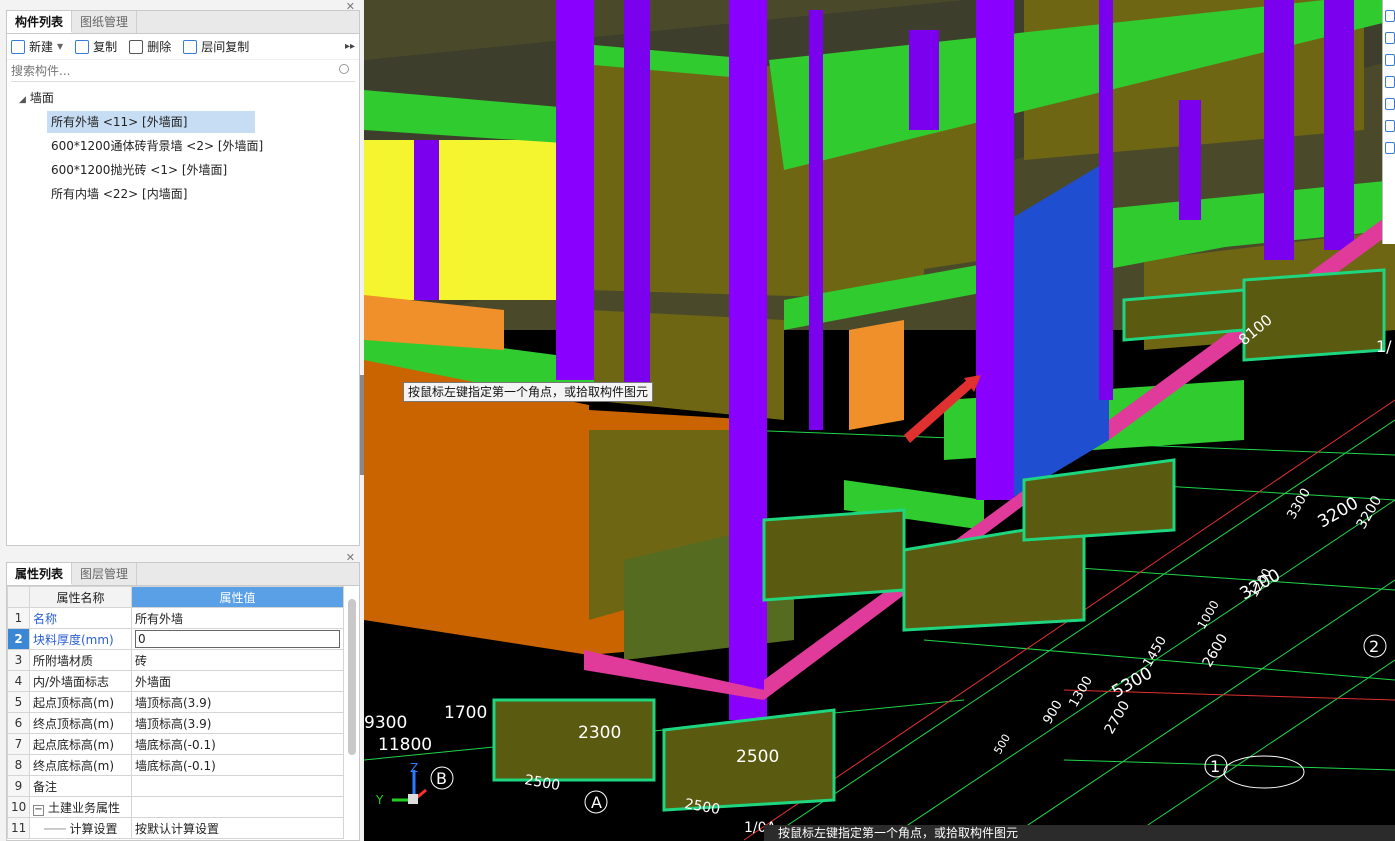  Describe the element at coordinates (18, 46) in the screenshot. I see `new-file-icon` at that location.